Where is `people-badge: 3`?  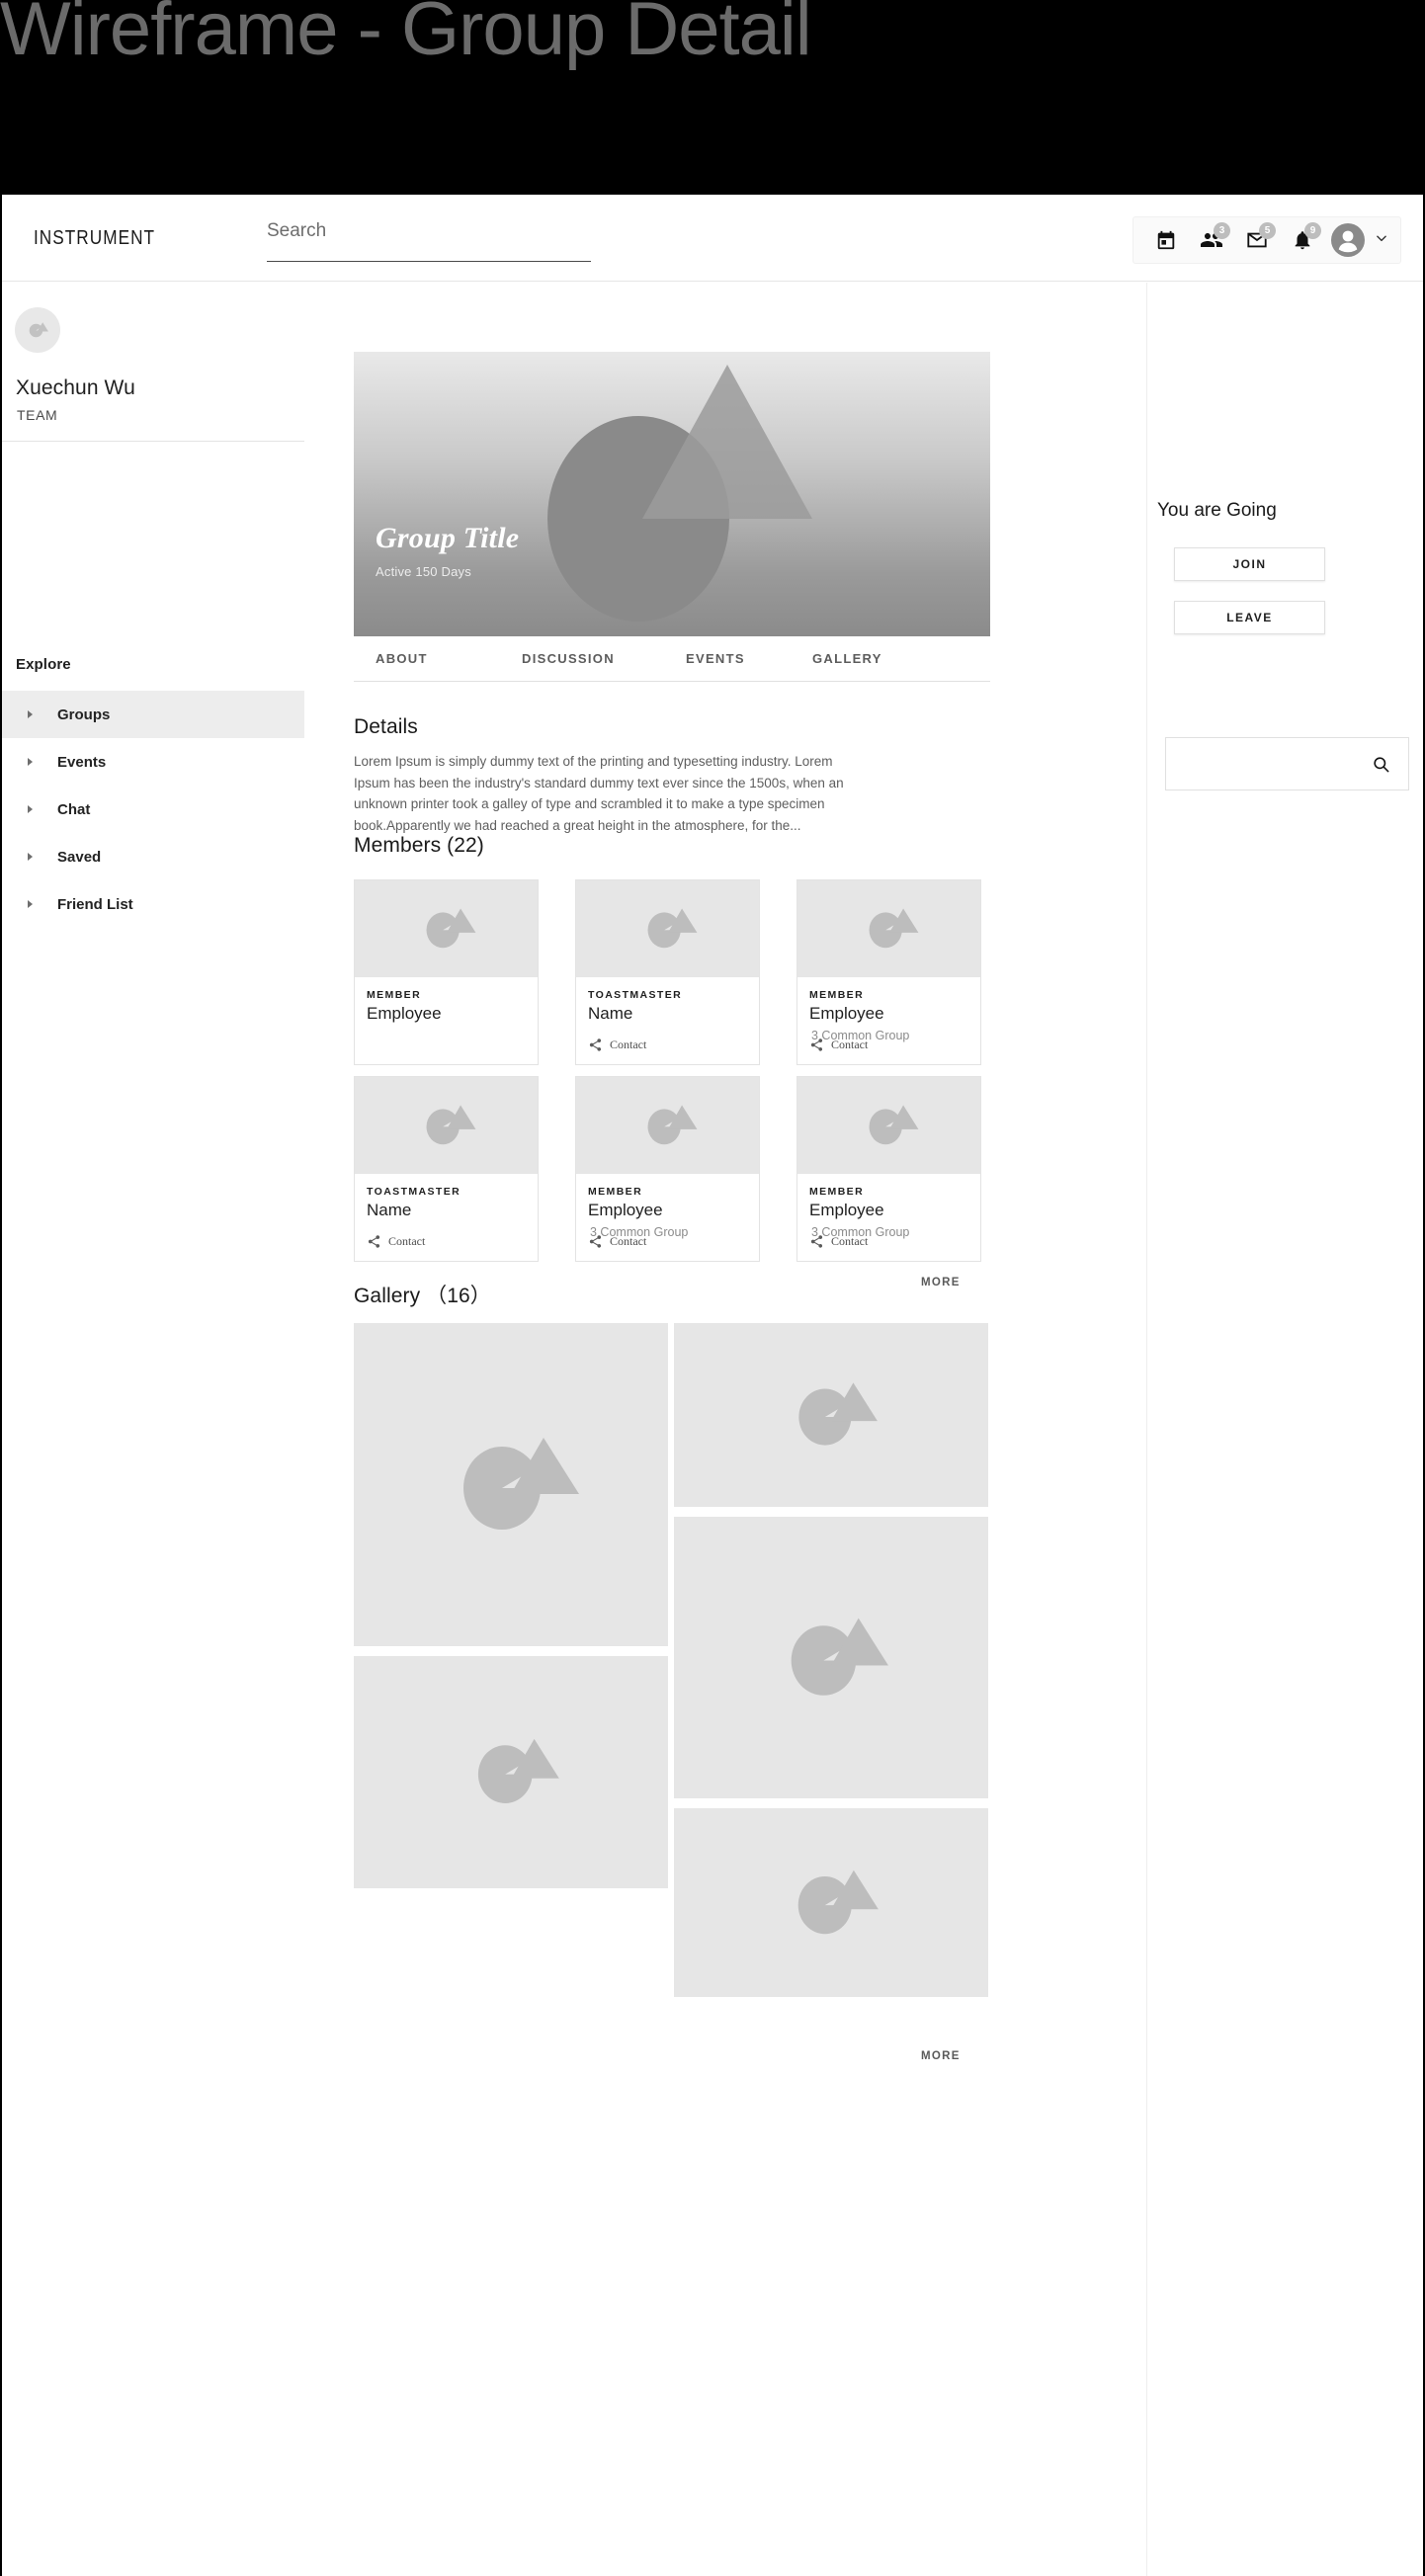
people-badge: 3 is located at coordinates (1222, 230).